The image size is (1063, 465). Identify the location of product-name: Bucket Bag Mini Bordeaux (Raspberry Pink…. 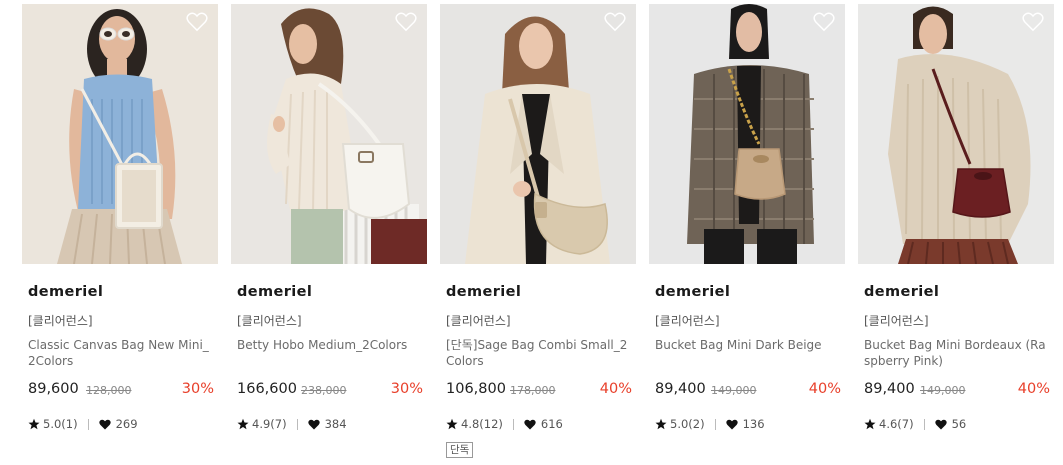
(957, 353).